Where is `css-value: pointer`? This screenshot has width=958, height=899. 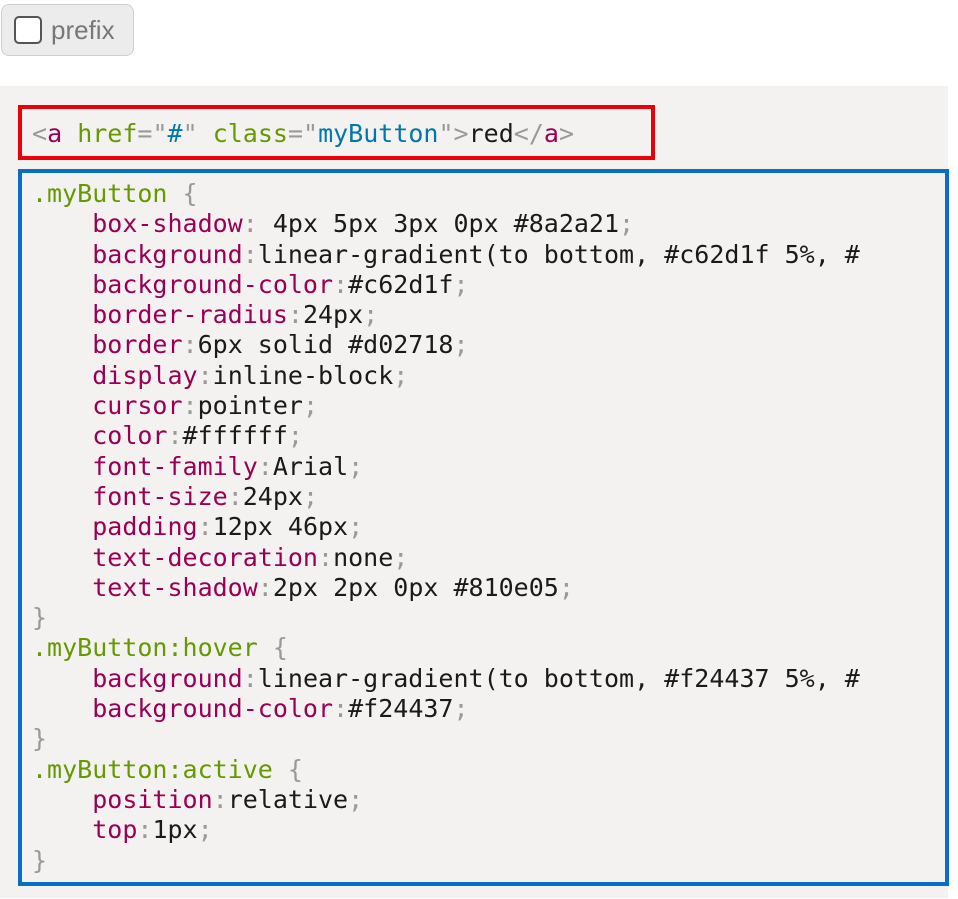
css-value: pointer is located at coordinates (250, 406).